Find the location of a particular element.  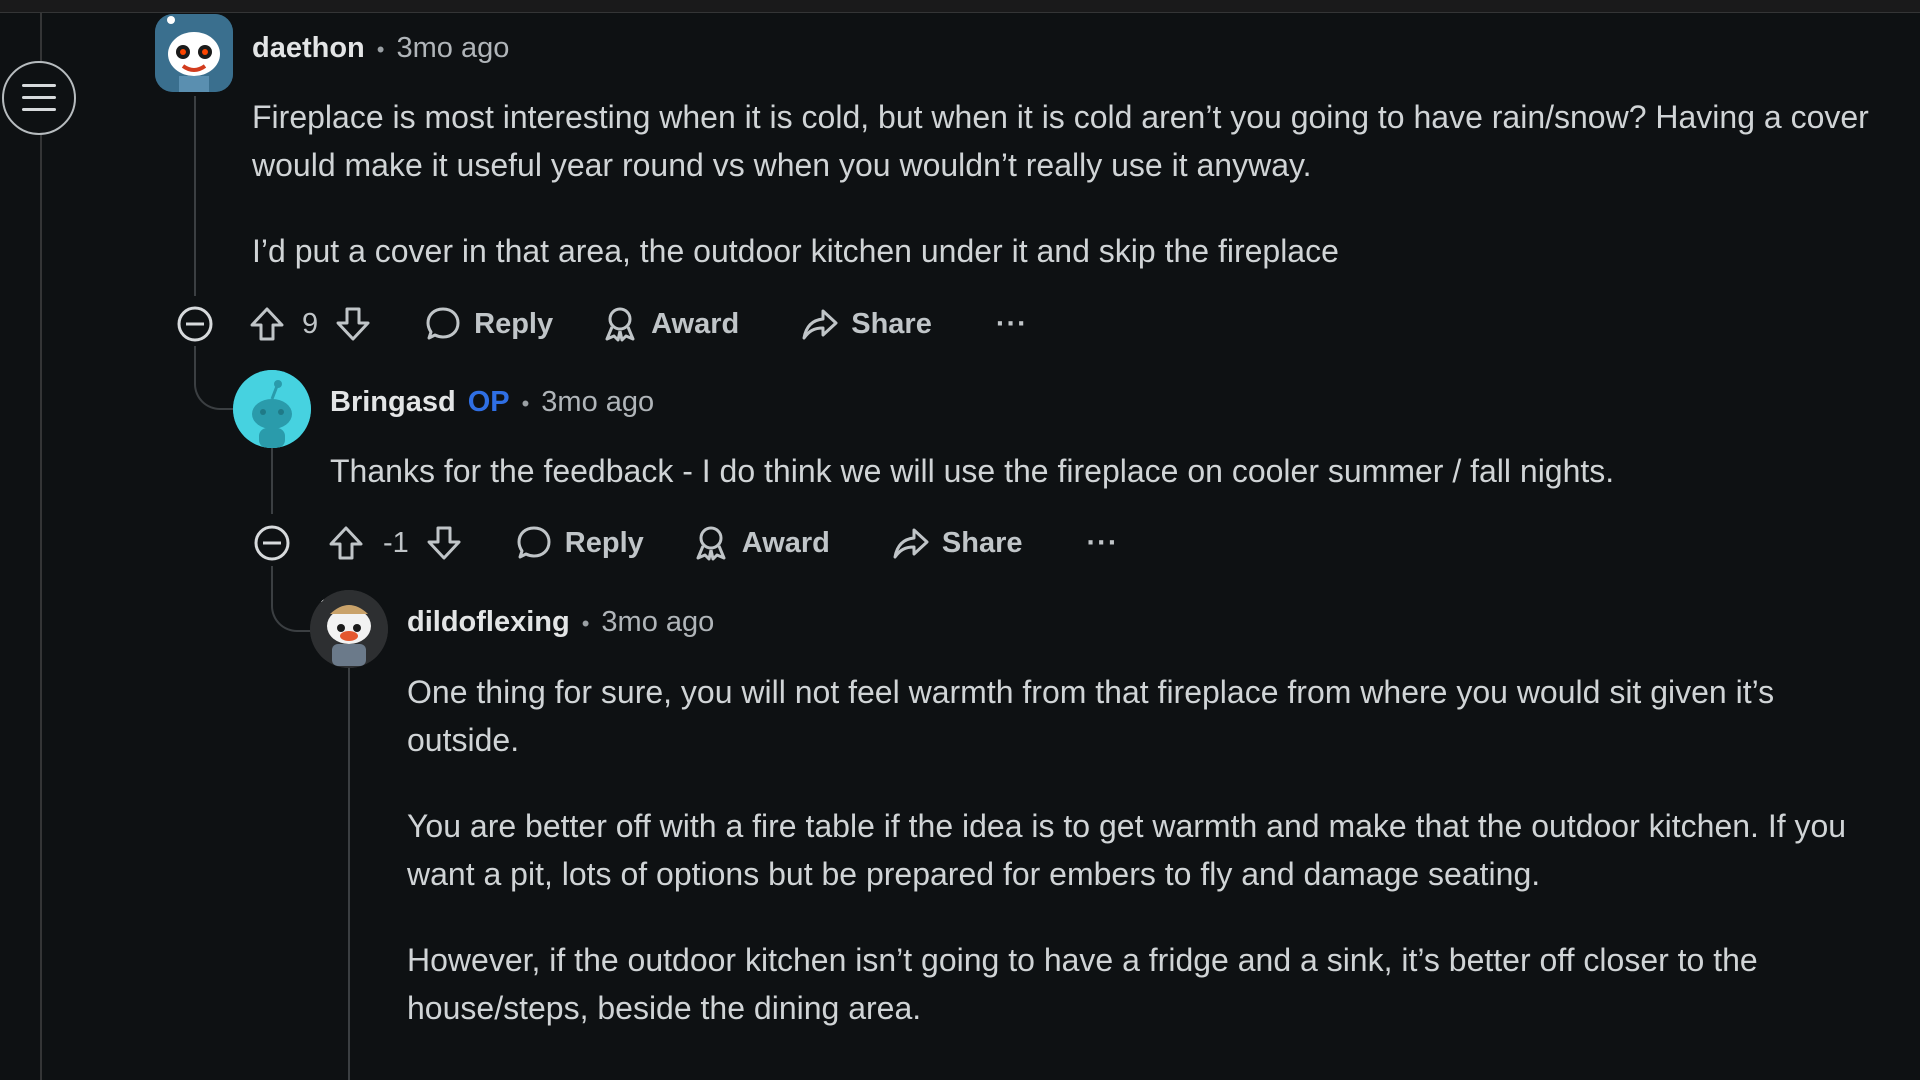

op-badge: OP is located at coordinates (488, 402).